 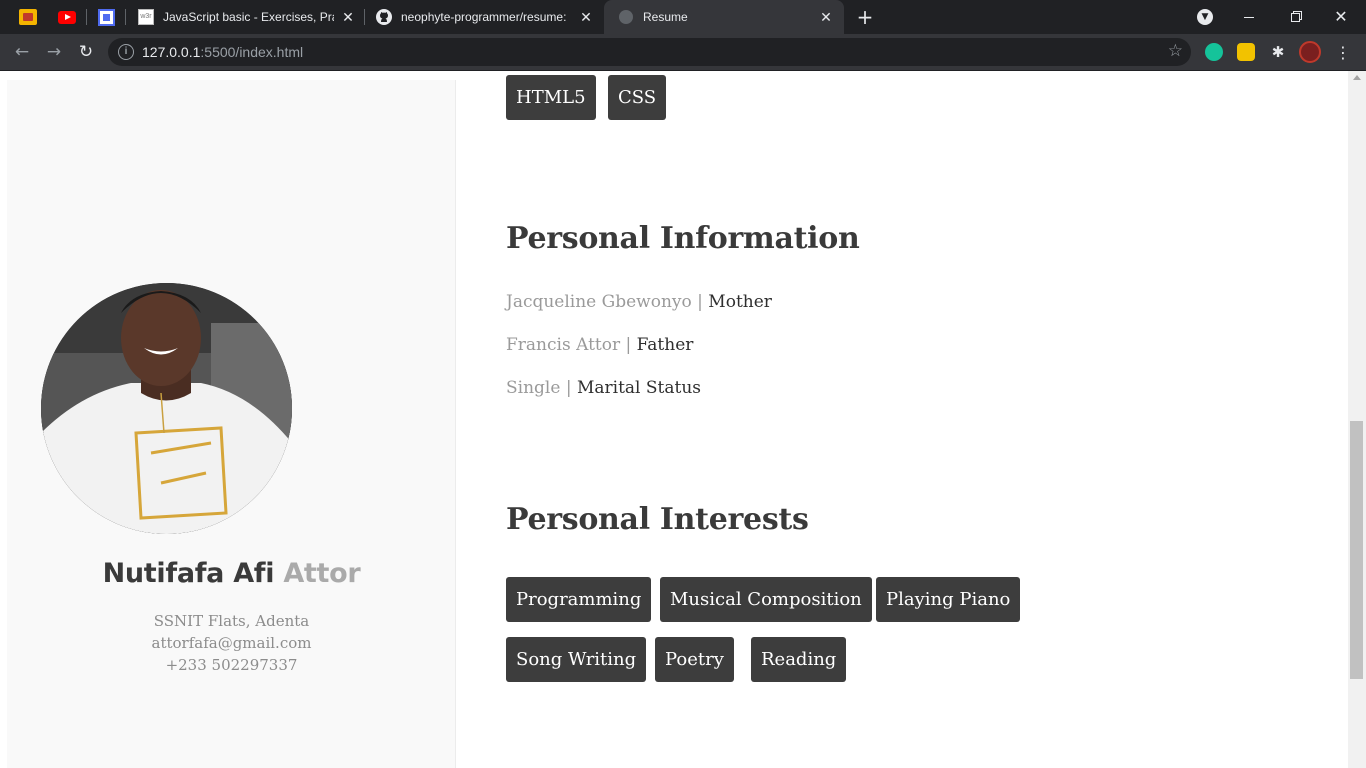 I want to click on info-label: Mother, so click(x=740, y=302).